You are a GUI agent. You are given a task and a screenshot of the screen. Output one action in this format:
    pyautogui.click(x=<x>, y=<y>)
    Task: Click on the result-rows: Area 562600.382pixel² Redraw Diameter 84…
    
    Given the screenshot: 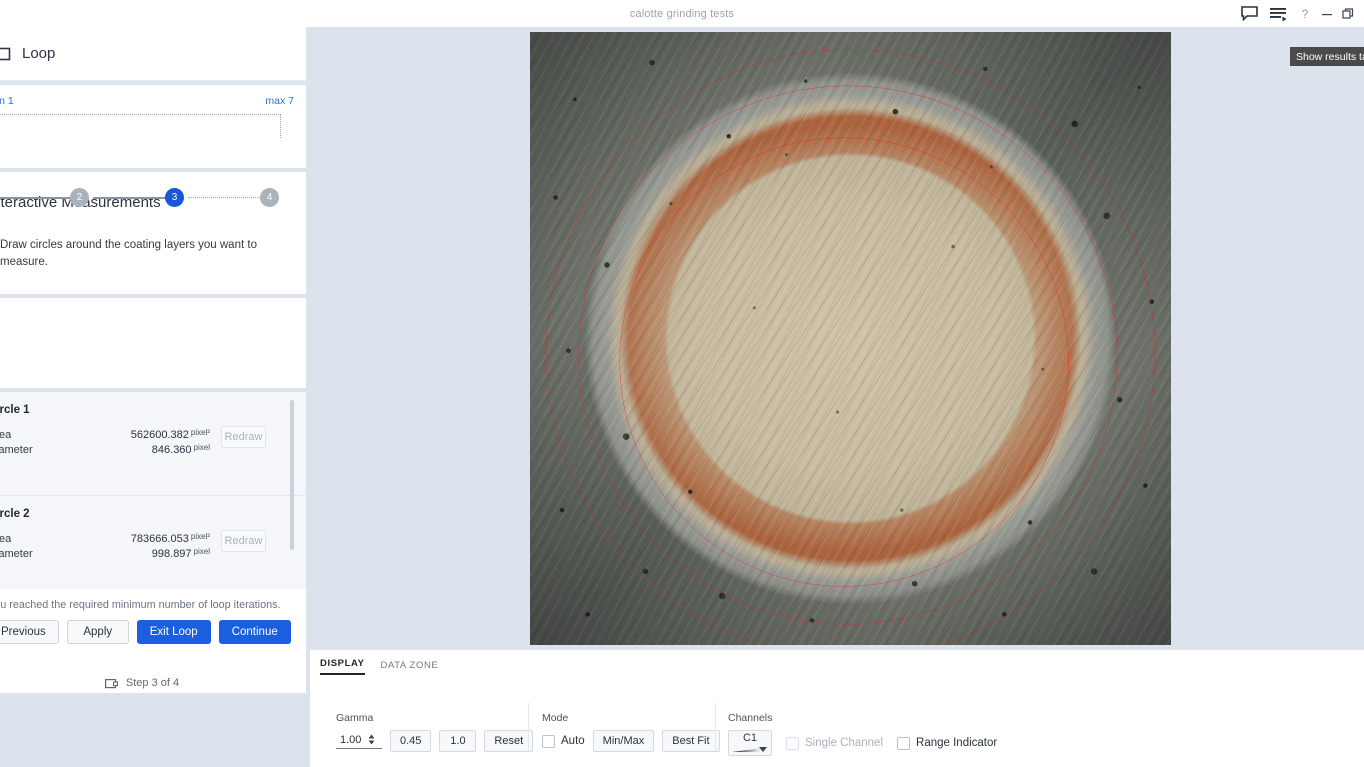 What is the action you would take?
    pyautogui.click(x=153, y=442)
    